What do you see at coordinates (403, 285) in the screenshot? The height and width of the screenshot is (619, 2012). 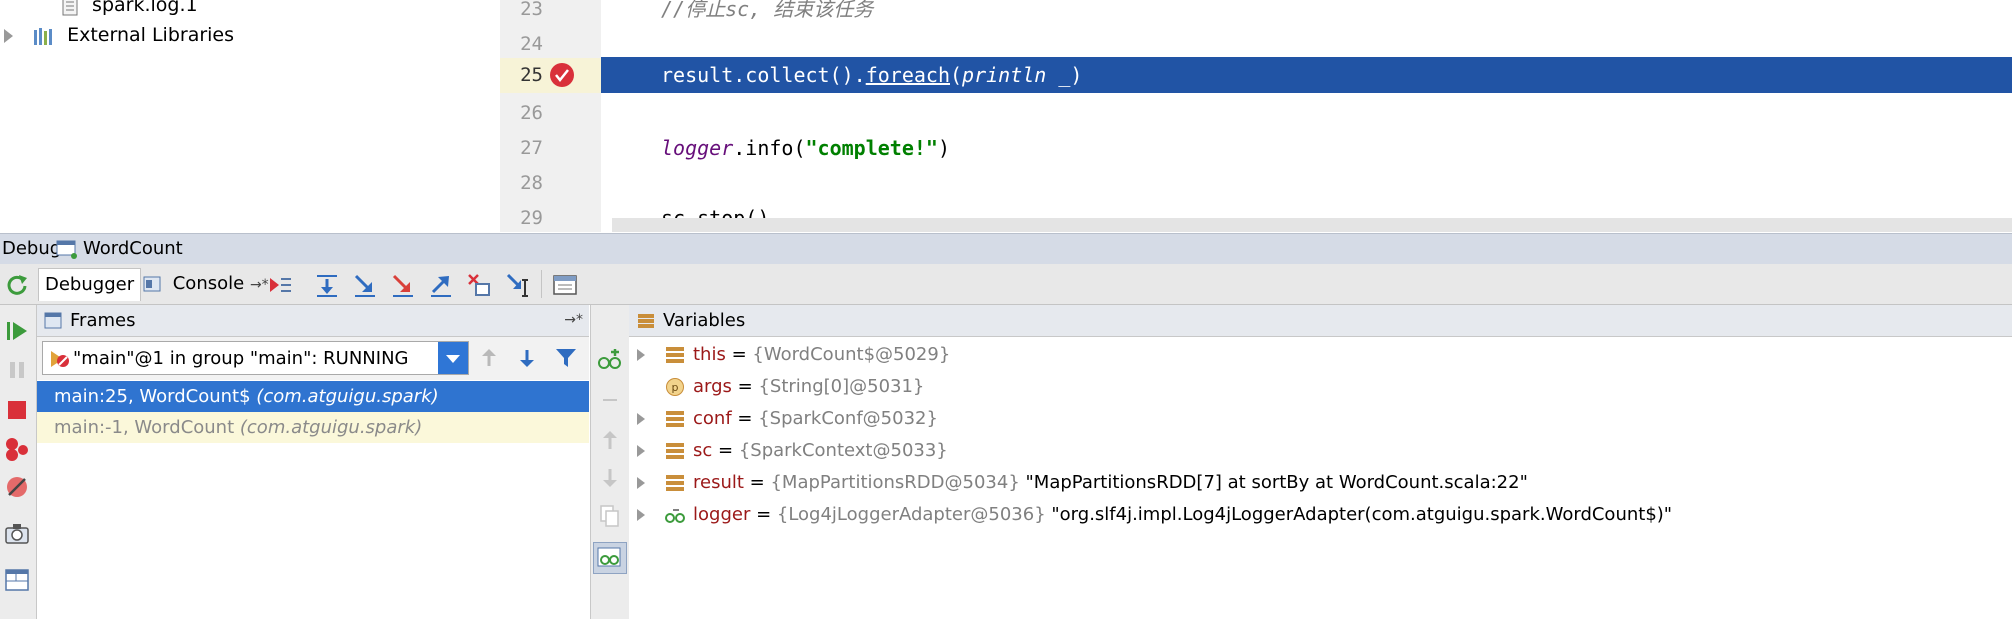 I see `force-step-into-icon` at bounding box center [403, 285].